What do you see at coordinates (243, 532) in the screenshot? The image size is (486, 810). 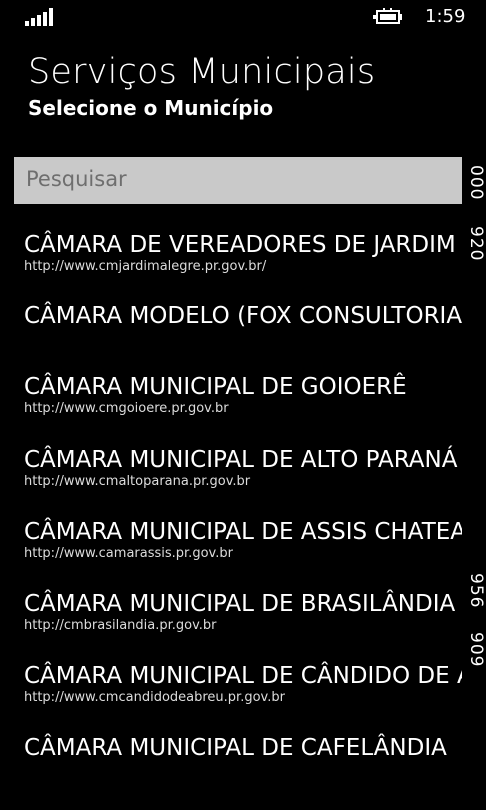 I see `list-item-title: CÂMARA MUNICIPAL DE ASSIS CHATEAUBRIAND` at bounding box center [243, 532].